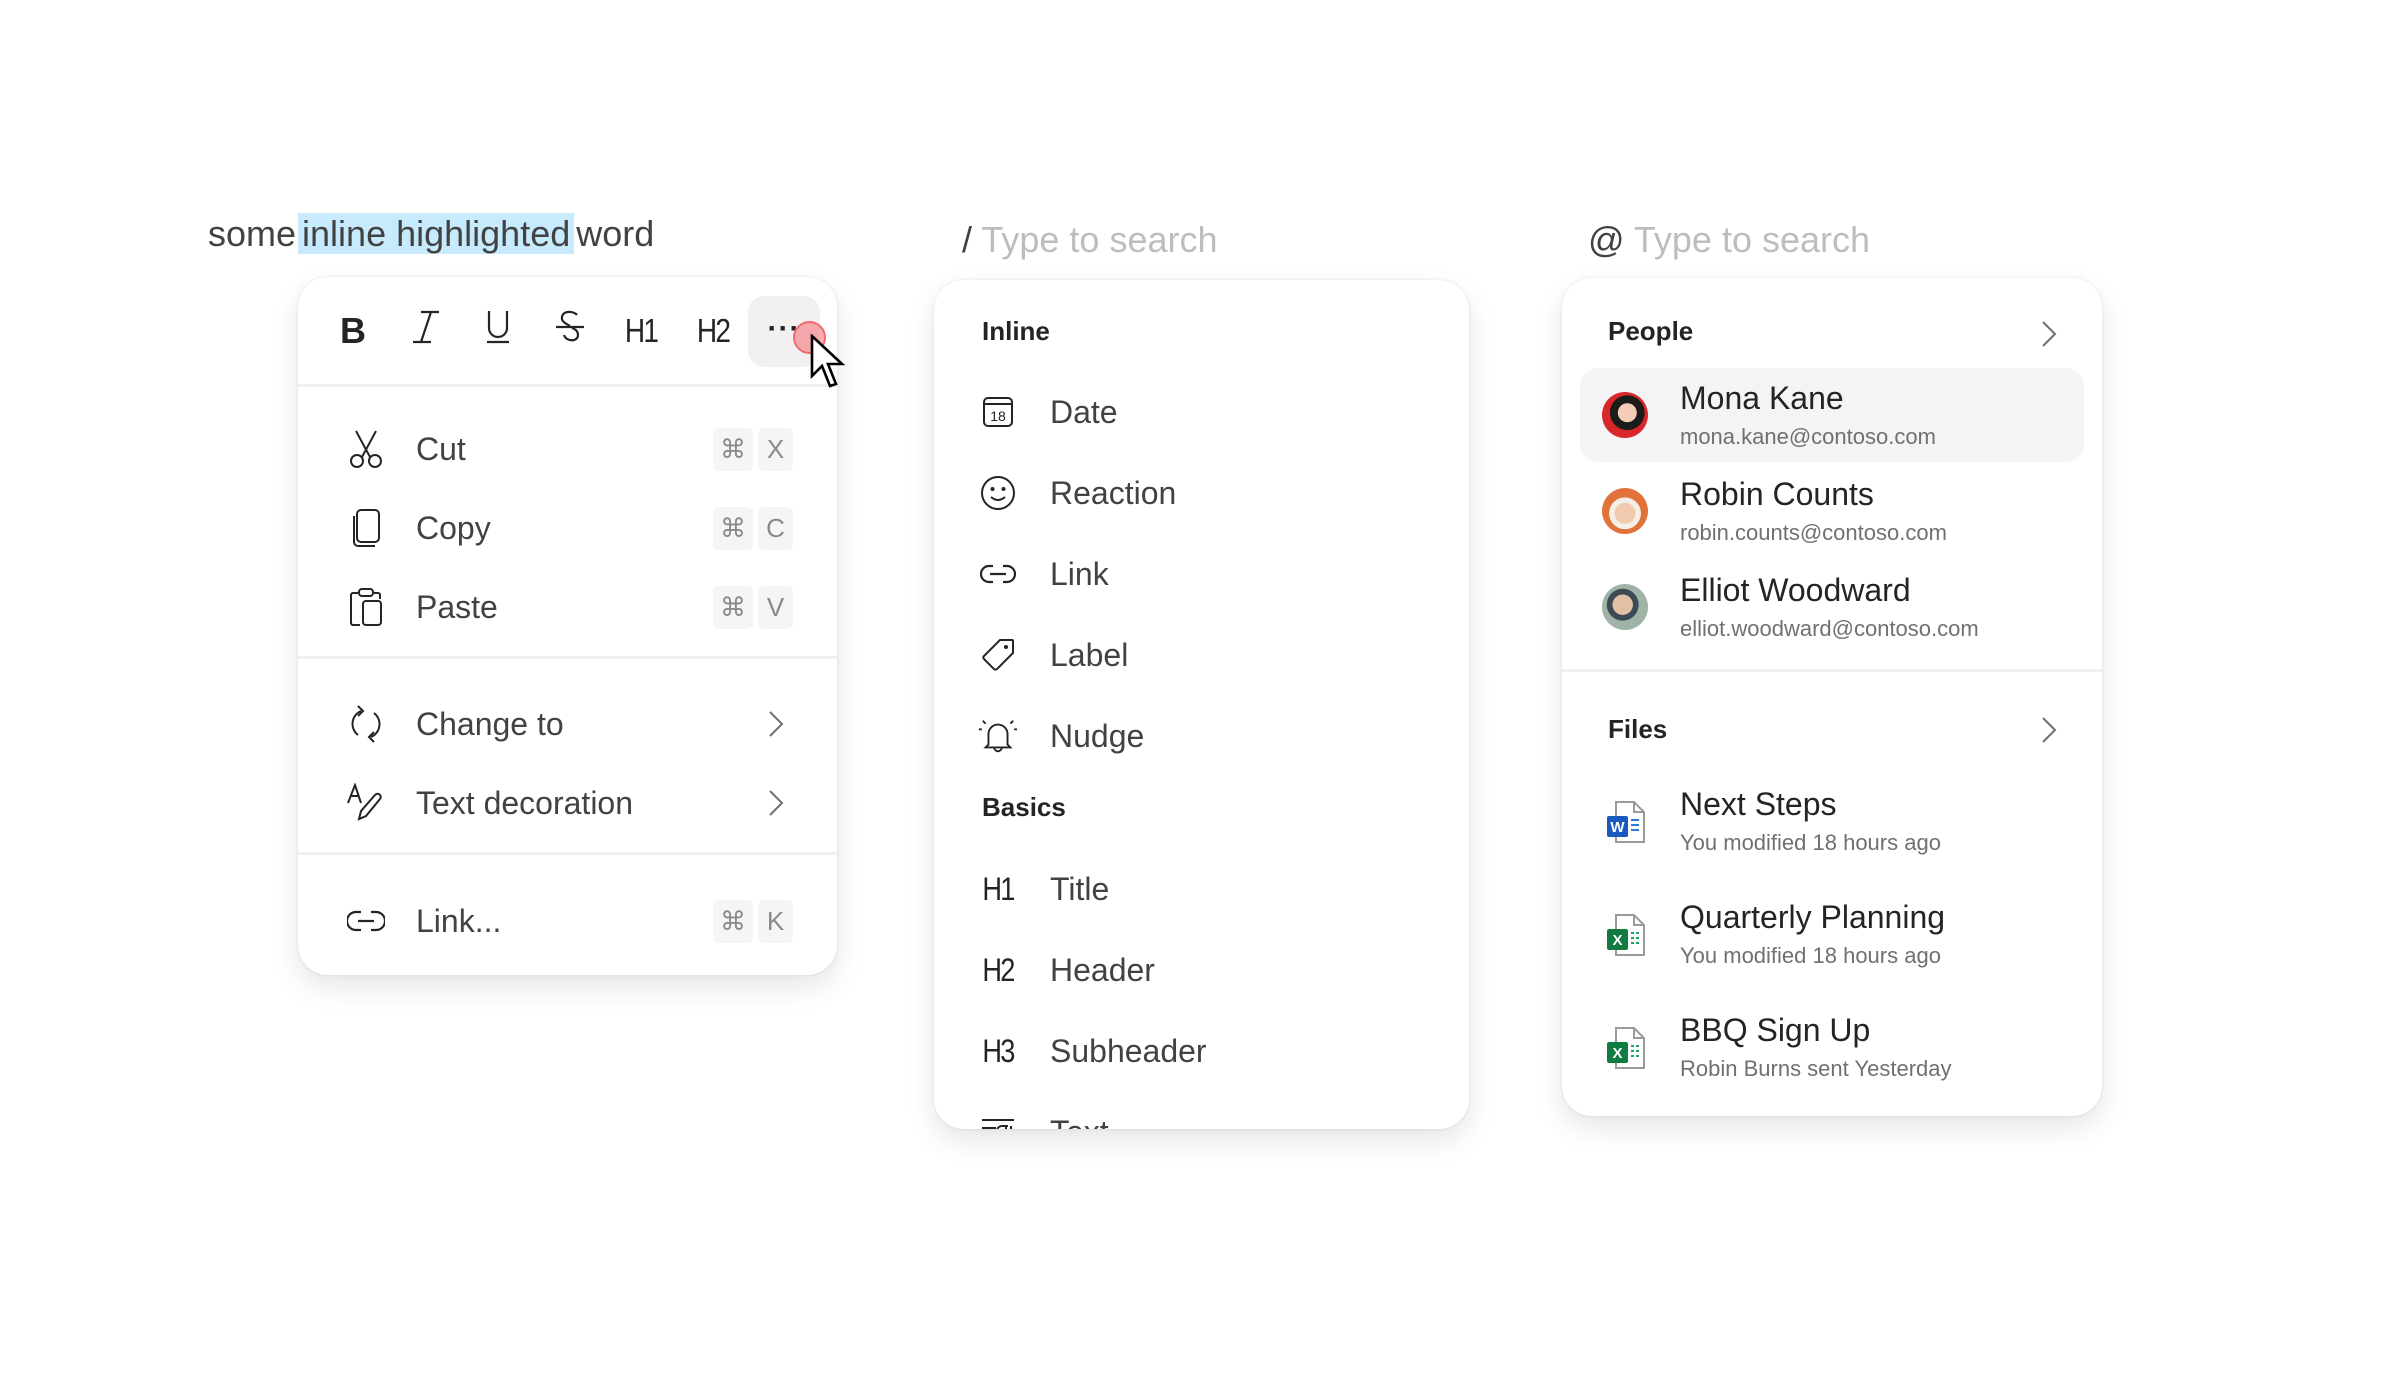 Image resolution: width=2400 pixels, height=1374 pixels. Describe the element at coordinates (1651, 331) in the screenshot. I see `section-header-people: People` at that location.